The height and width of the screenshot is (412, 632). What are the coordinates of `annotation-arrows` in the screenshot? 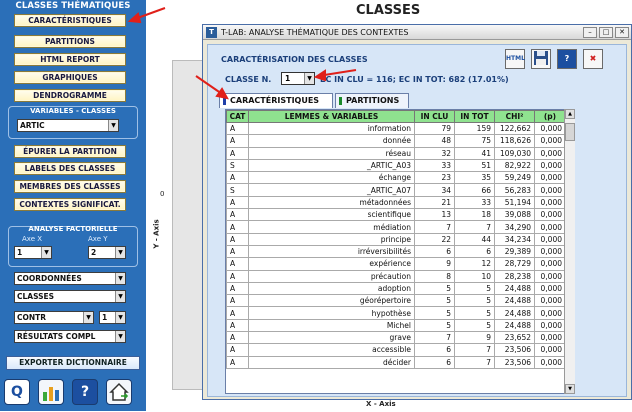 It's located at (242, 53).